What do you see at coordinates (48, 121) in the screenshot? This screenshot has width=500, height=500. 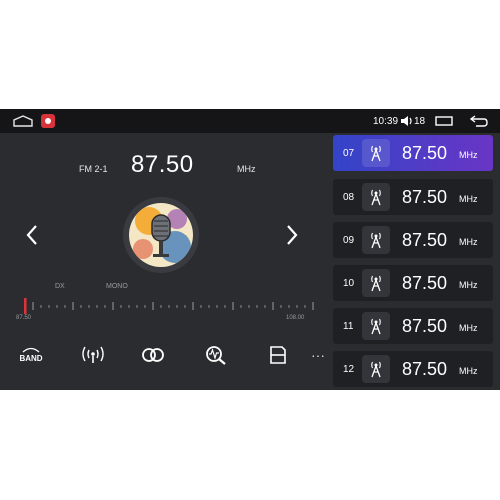 I see `app-icon` at bounding box center [48, 121].